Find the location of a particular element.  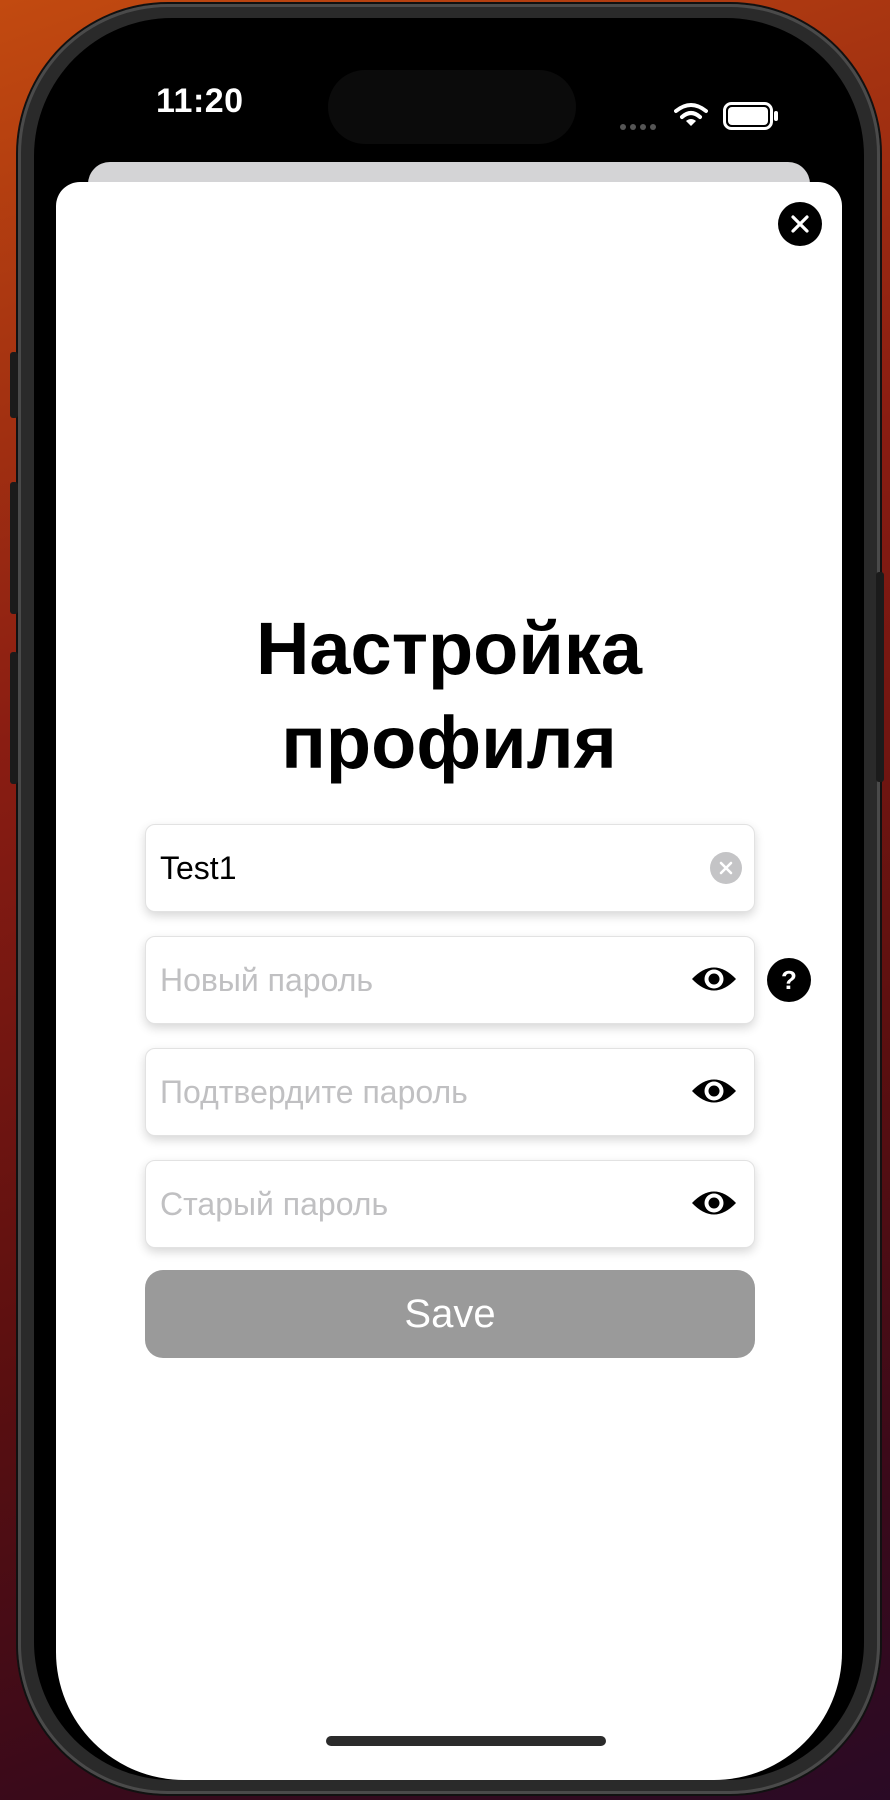

battery-icon is located at coordinates (750, 116).